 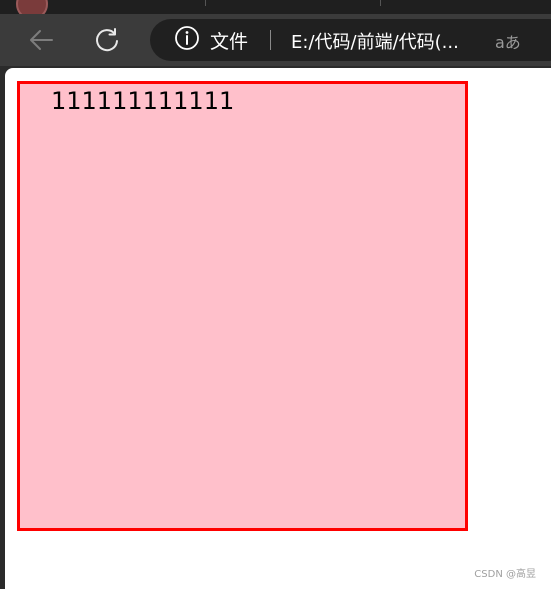 I want to click on address-bar: 文件 E:/代码/前端/代码(... aあ, so click(x=350, y=40).